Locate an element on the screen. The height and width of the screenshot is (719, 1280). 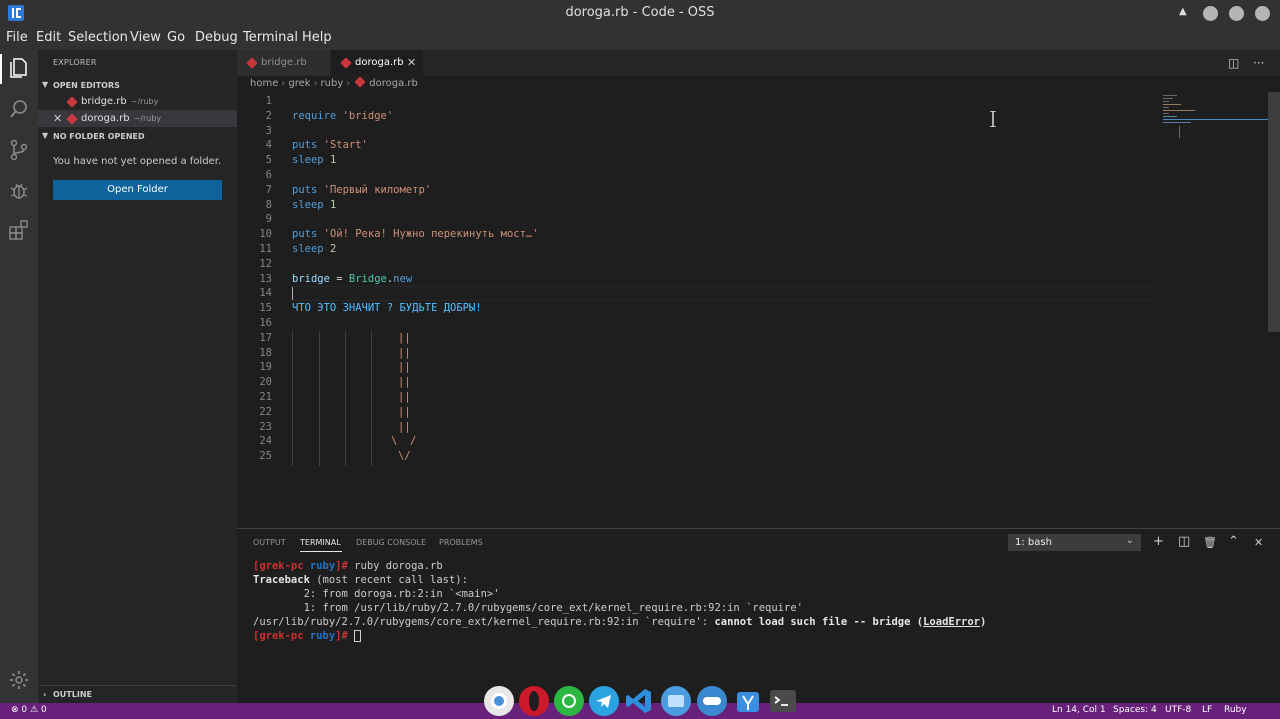
line-number: 1 is located at coordinates (268, 101).